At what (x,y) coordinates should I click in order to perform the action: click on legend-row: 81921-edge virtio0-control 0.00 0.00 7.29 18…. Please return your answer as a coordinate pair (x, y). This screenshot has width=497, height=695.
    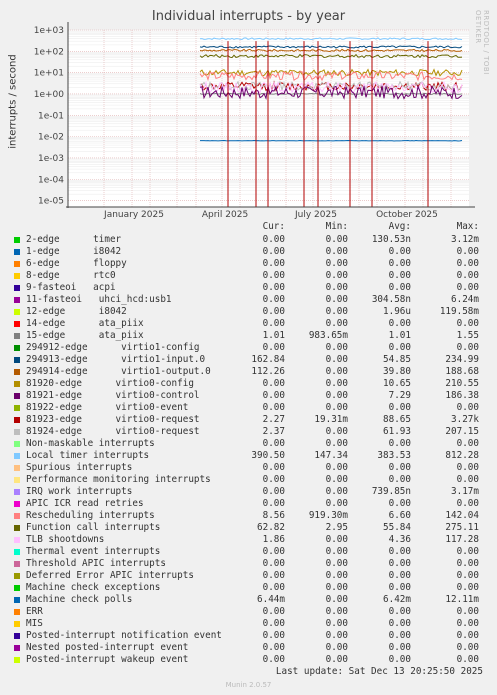
    Looking at the image, I should click on (248, 396).